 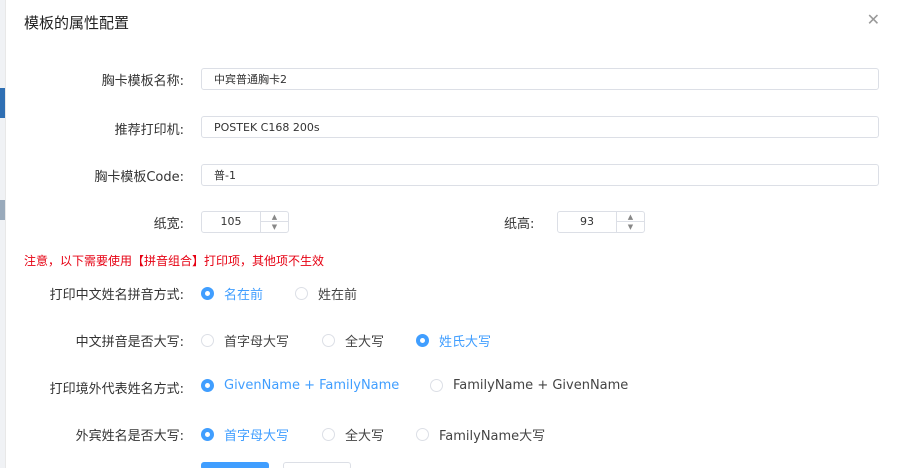 What do you see at coordinates (587, 222) in the screenshot?
I see `paper-height-value: 93` at bounding box center [587, 222].